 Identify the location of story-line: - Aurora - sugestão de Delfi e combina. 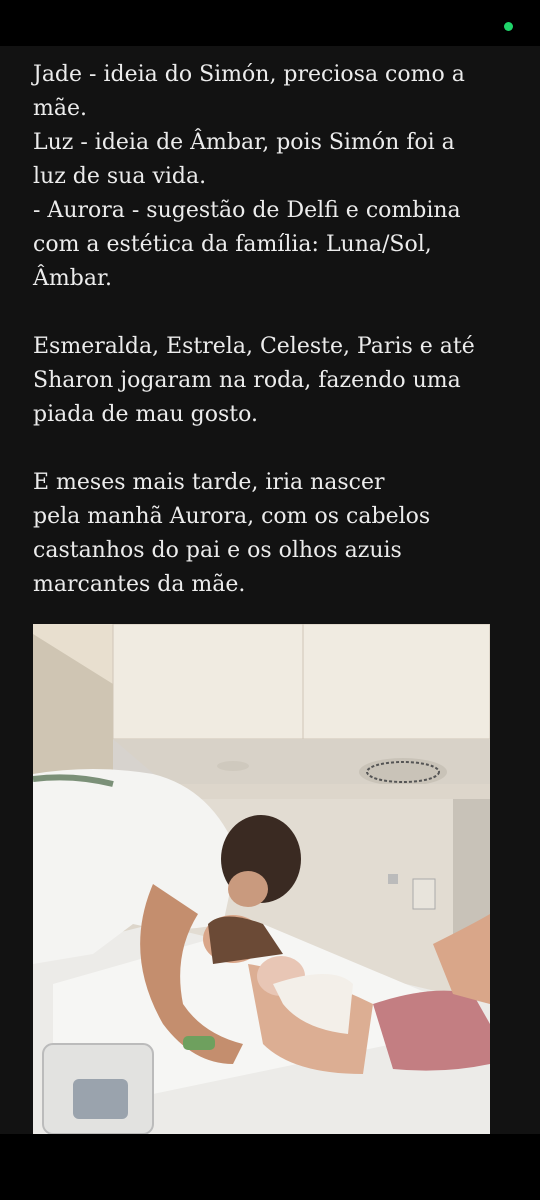
(247, 210).